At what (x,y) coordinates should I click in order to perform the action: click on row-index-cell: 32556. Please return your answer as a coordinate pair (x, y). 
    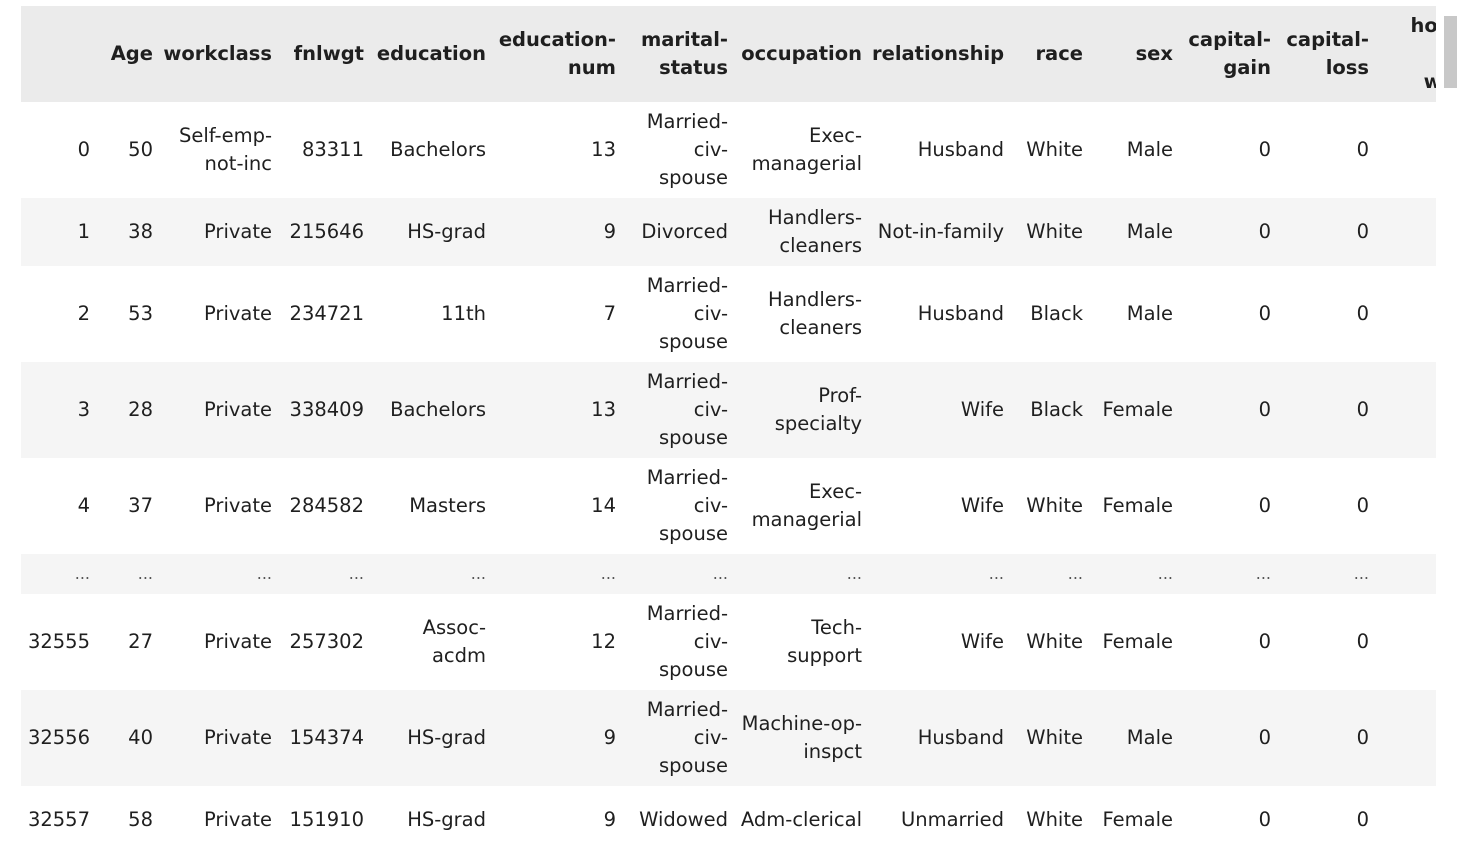
    Looking at the image, I should click on (60, 738).